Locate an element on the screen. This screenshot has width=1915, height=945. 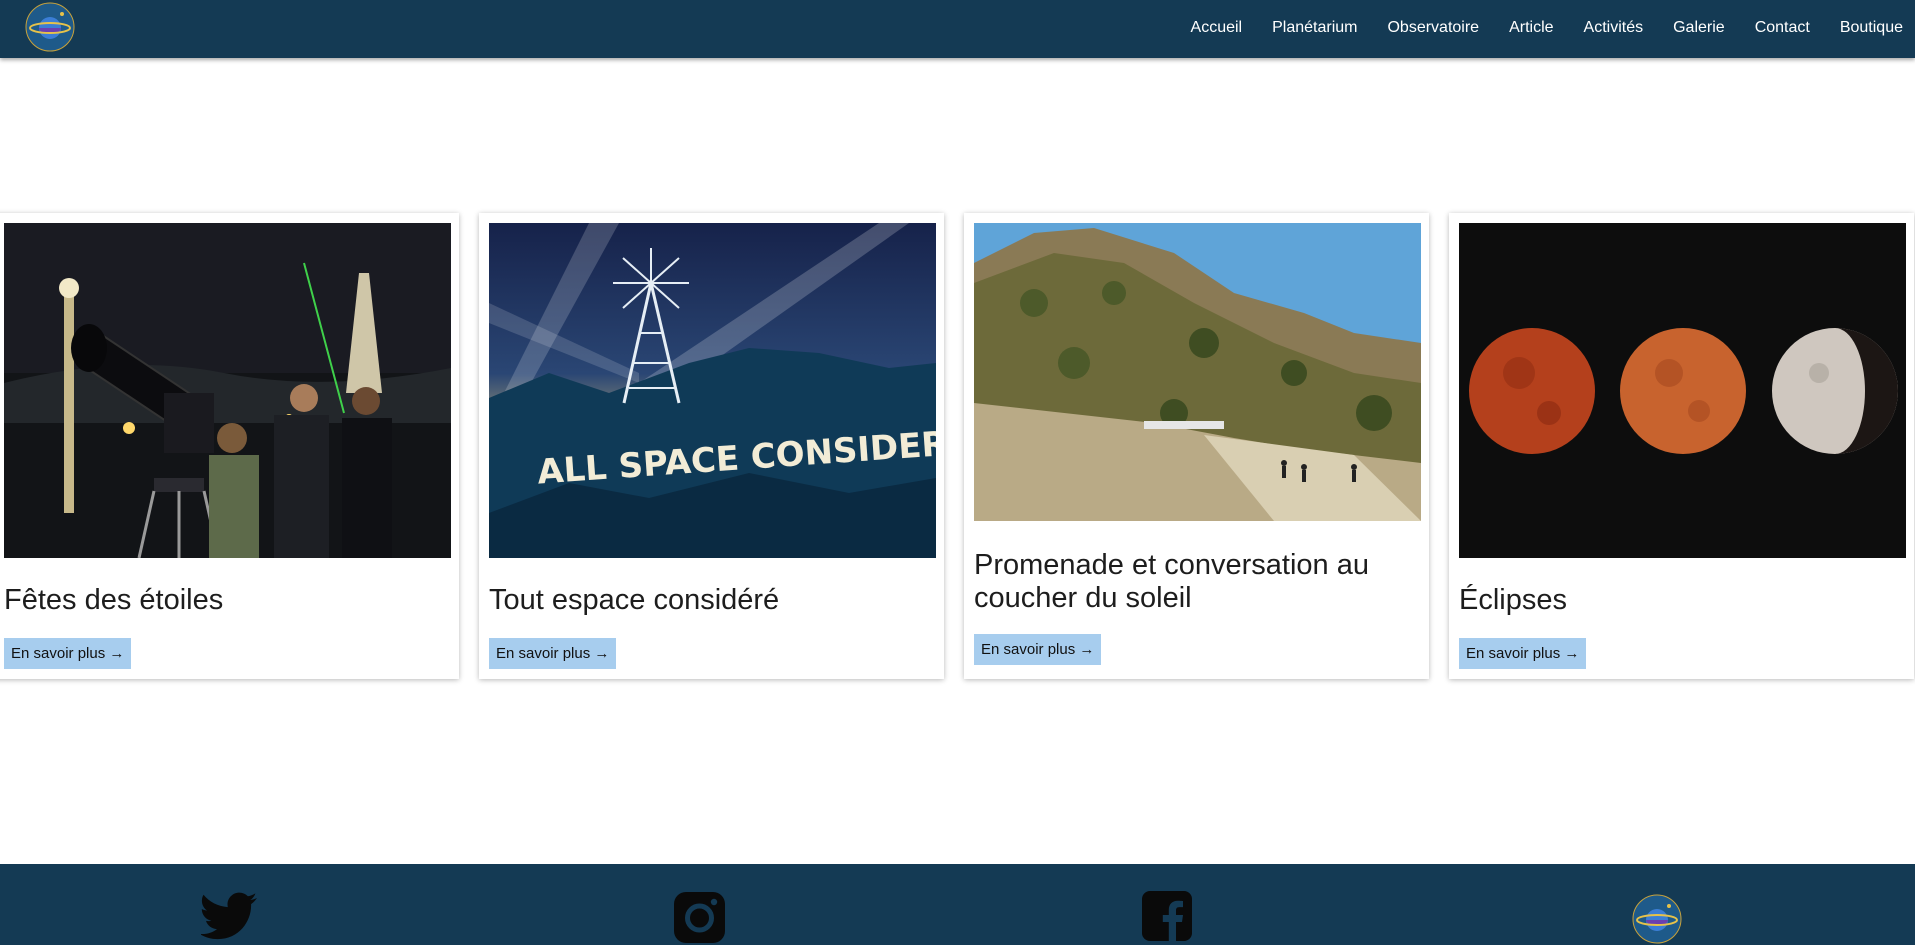
instagram-icon is located at coordinates (701, 917).